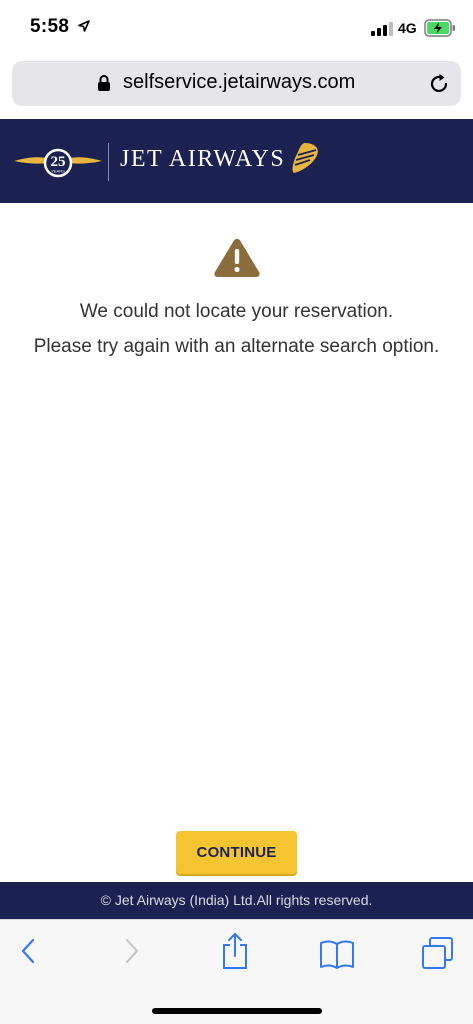  What do you see at coordinates (84, 26) in the screenshot?
I see `location-arrow-icon` at bounding box center [84, 26].